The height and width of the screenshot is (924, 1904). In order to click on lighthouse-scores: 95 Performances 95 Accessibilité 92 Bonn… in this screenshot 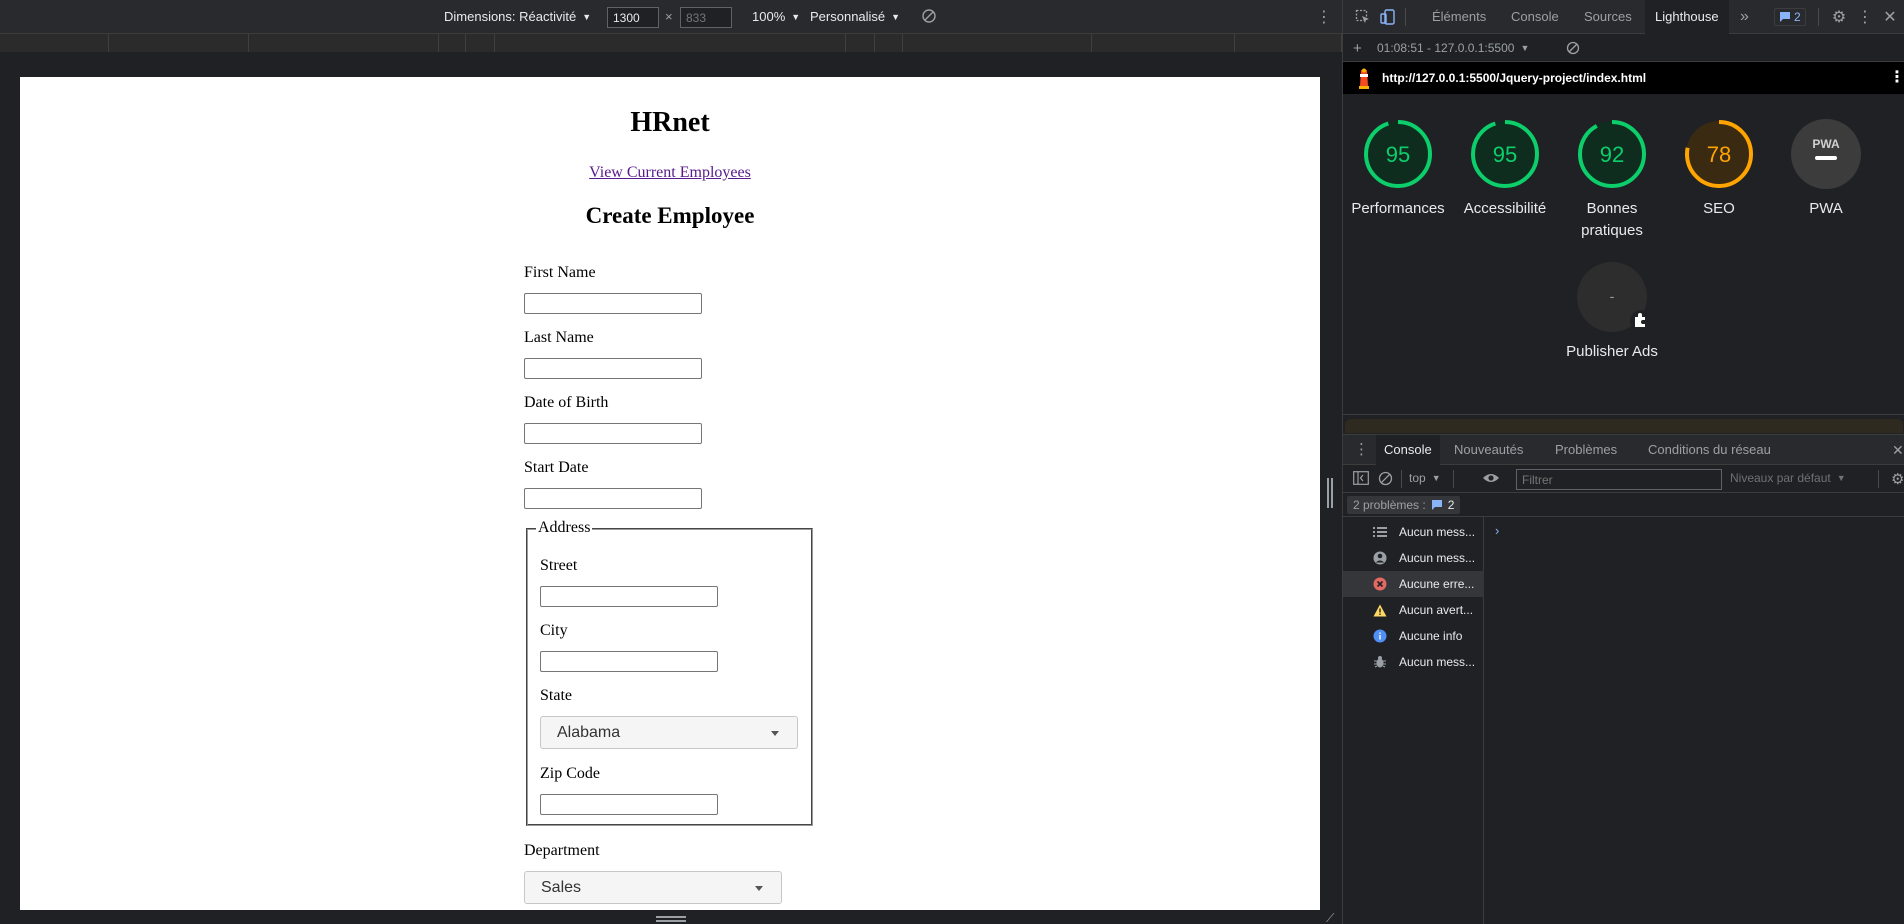, I will do `click(1623, 254)`.